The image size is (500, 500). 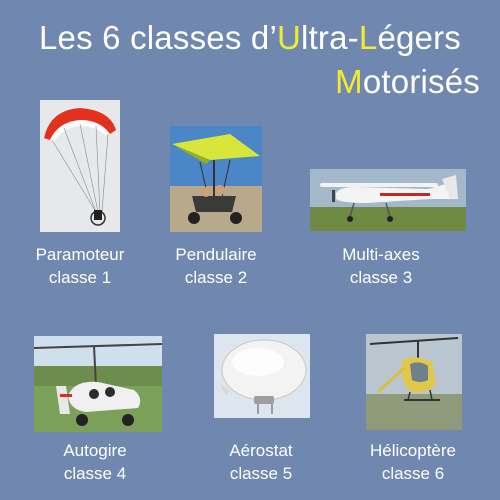 I want to click on class-name: Aérostat, so click(x=261, y=450).